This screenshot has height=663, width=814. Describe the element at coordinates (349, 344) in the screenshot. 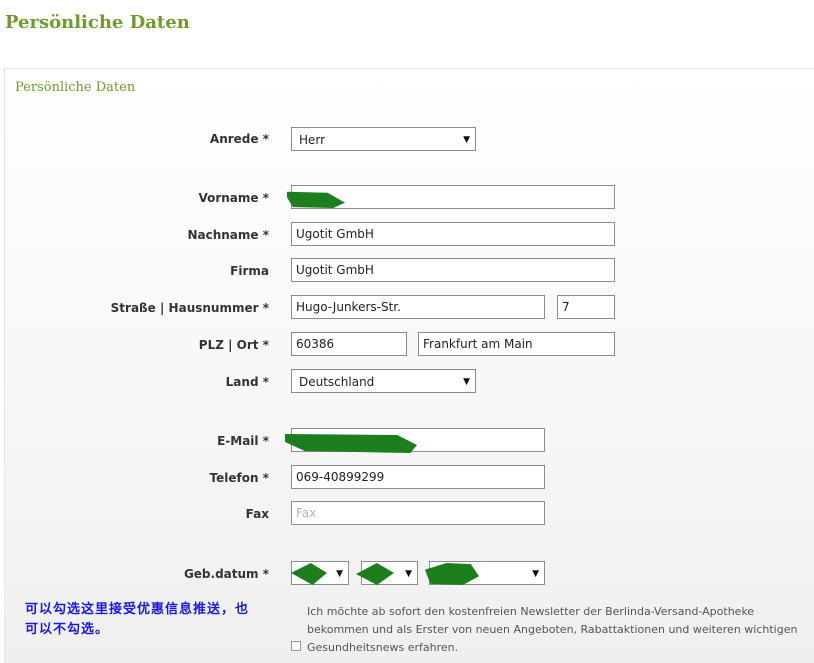

I see `plz-input: 60386` at that location.